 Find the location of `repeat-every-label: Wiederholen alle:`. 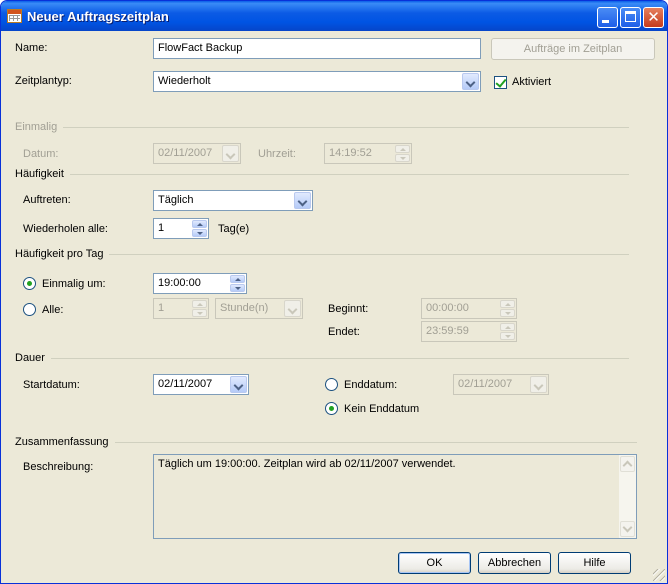

repeat-every-label: Wiederholen alle: is located at coordinates (65, 229).